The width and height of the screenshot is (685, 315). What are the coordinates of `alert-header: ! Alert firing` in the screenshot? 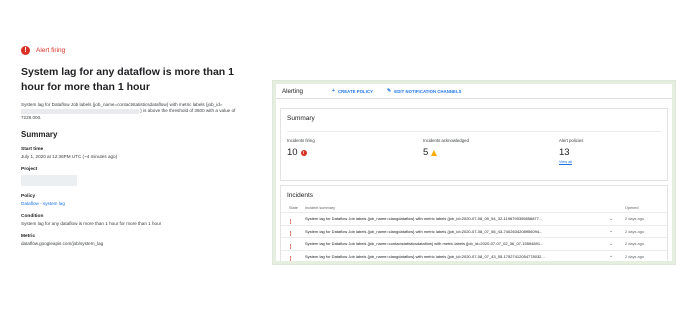 It's located at (141, 50).